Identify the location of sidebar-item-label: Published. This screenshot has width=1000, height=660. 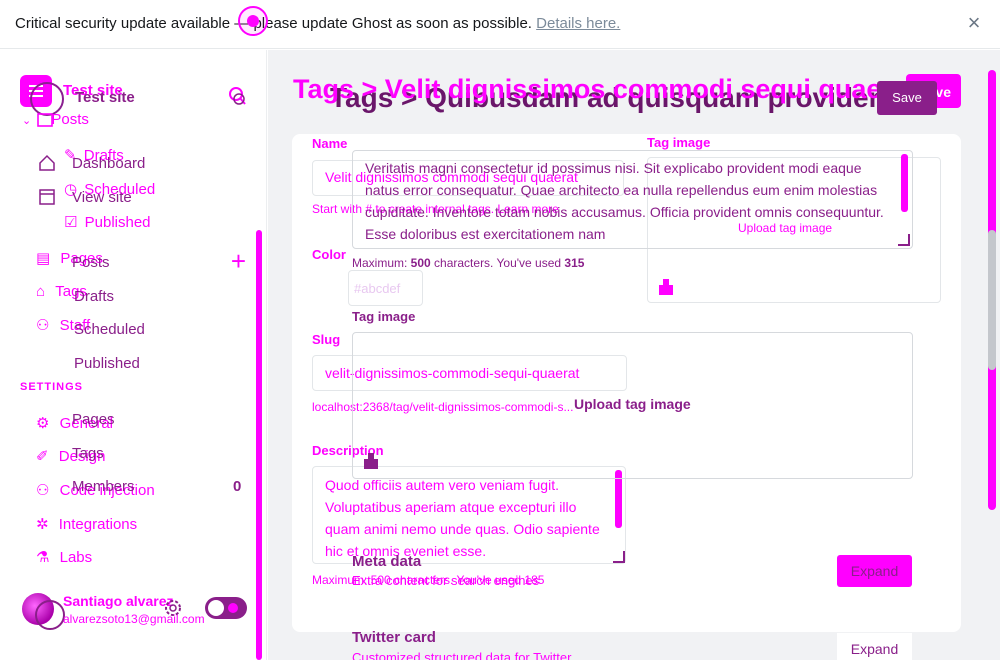
(117, 222).